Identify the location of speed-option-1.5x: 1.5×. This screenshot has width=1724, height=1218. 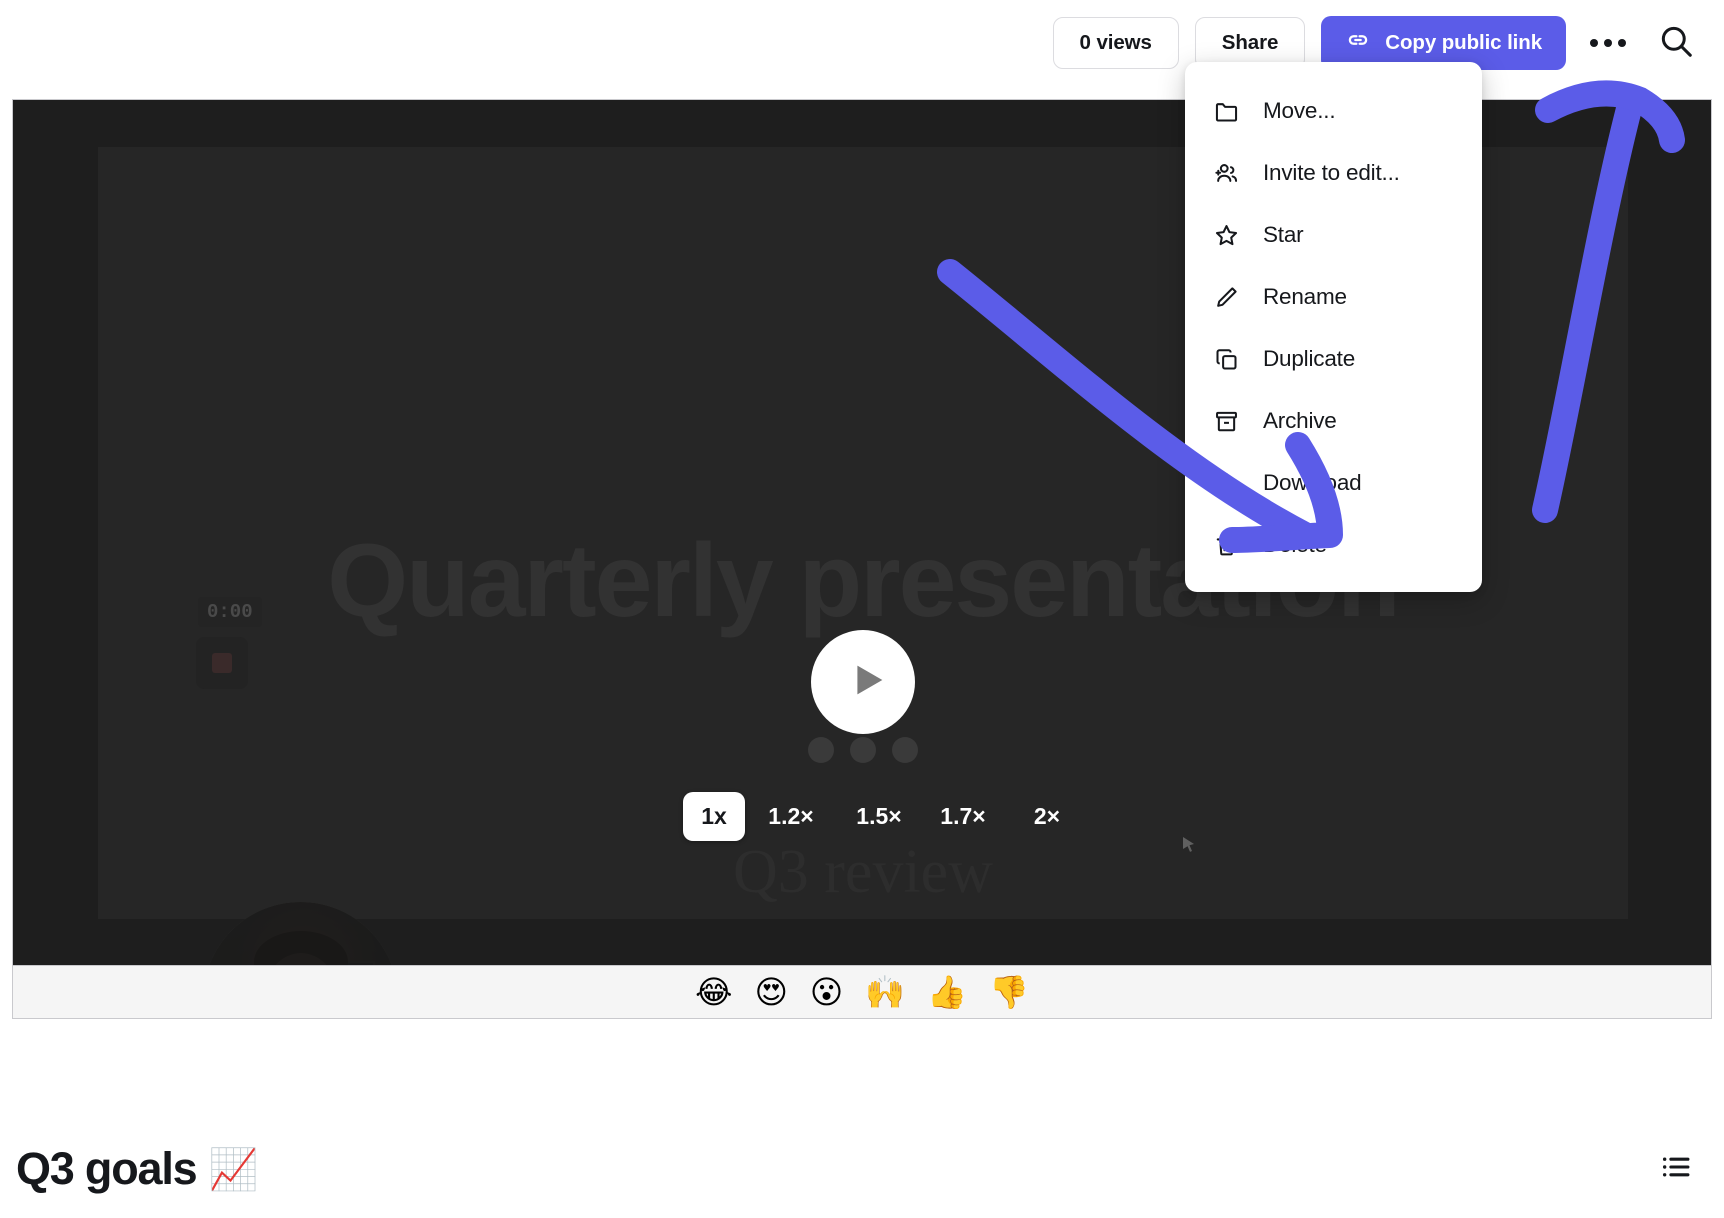
(879, 816).